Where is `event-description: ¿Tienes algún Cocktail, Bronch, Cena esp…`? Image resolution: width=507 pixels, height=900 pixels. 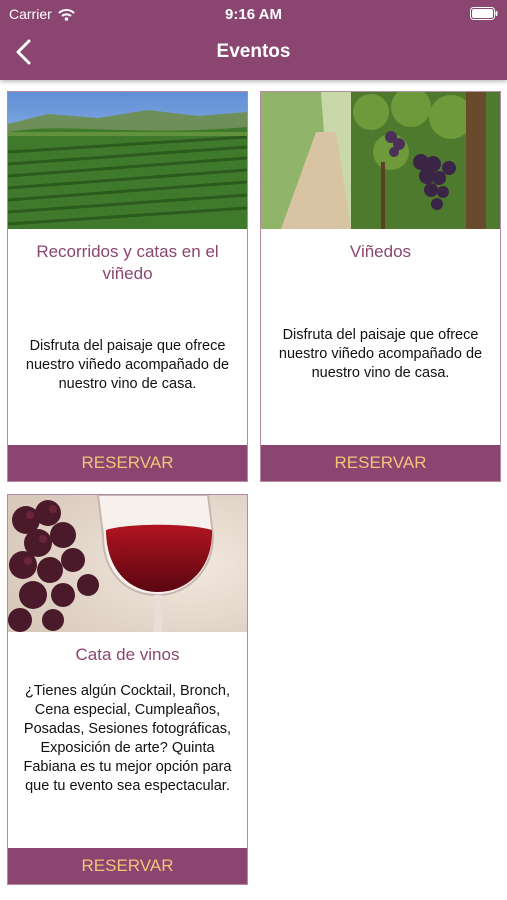
event-description: ¿Tienes algún Cocktail, Bronch, Cena esp… is located at coordinates (127, 738).